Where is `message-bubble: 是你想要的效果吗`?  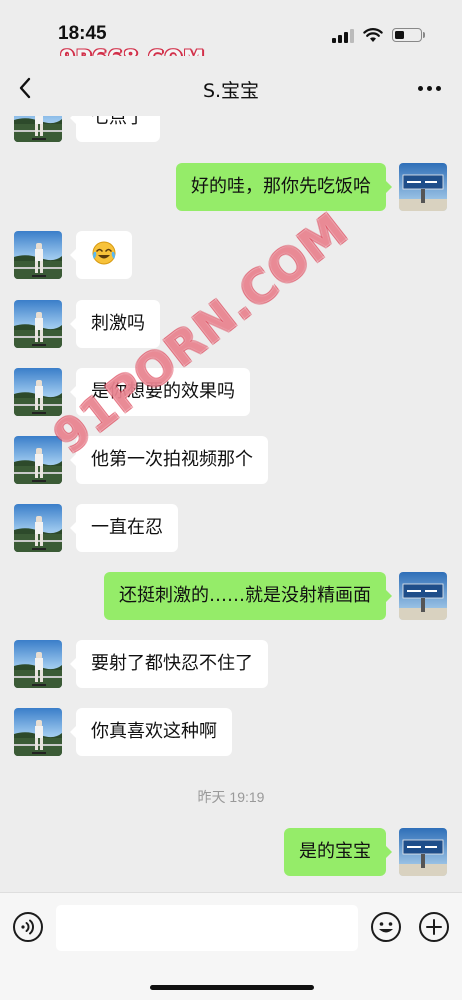
message-bubble: 是你想要的效果吗 is located at coordinates (160, 392).